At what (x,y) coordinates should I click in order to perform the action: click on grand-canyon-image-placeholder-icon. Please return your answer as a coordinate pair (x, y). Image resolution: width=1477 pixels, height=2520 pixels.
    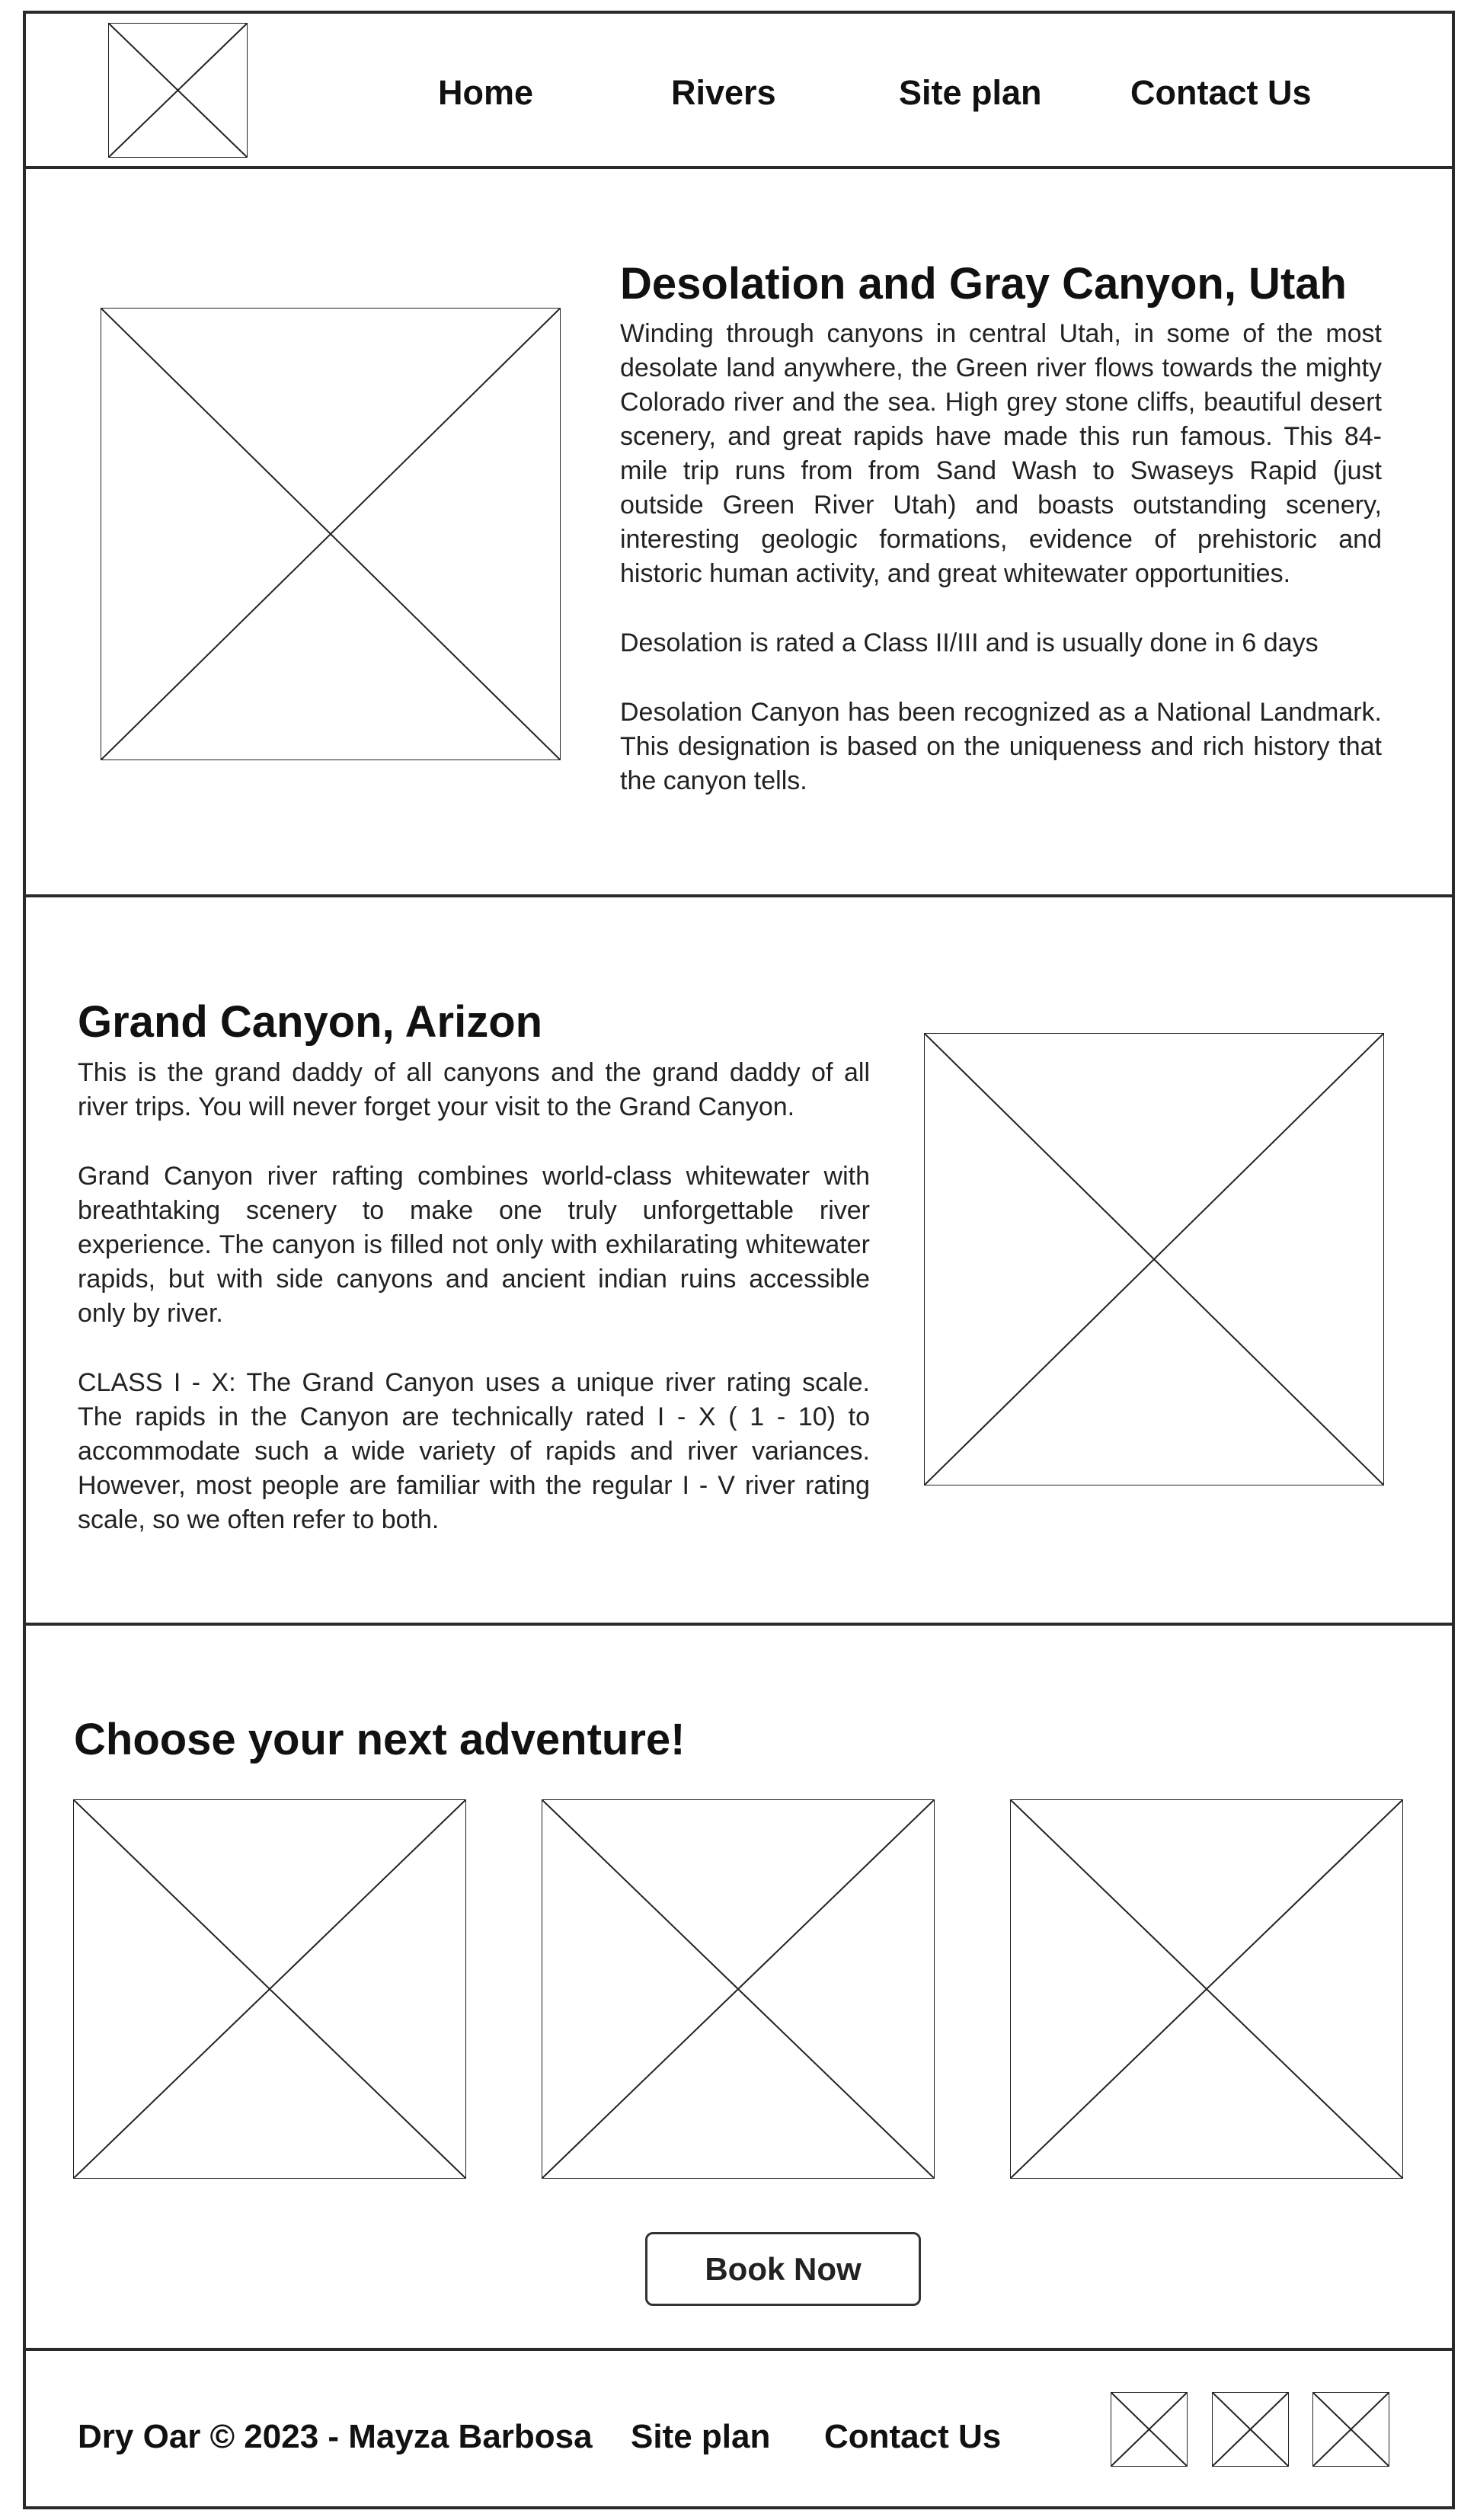
    Looking at the image, I should click on (1154, 1259).